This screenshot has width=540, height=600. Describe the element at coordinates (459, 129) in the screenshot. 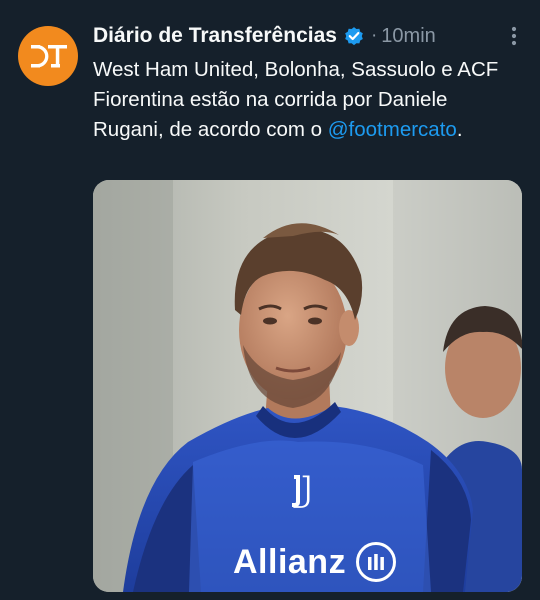

I see `tweet-text-end: .` at that location.